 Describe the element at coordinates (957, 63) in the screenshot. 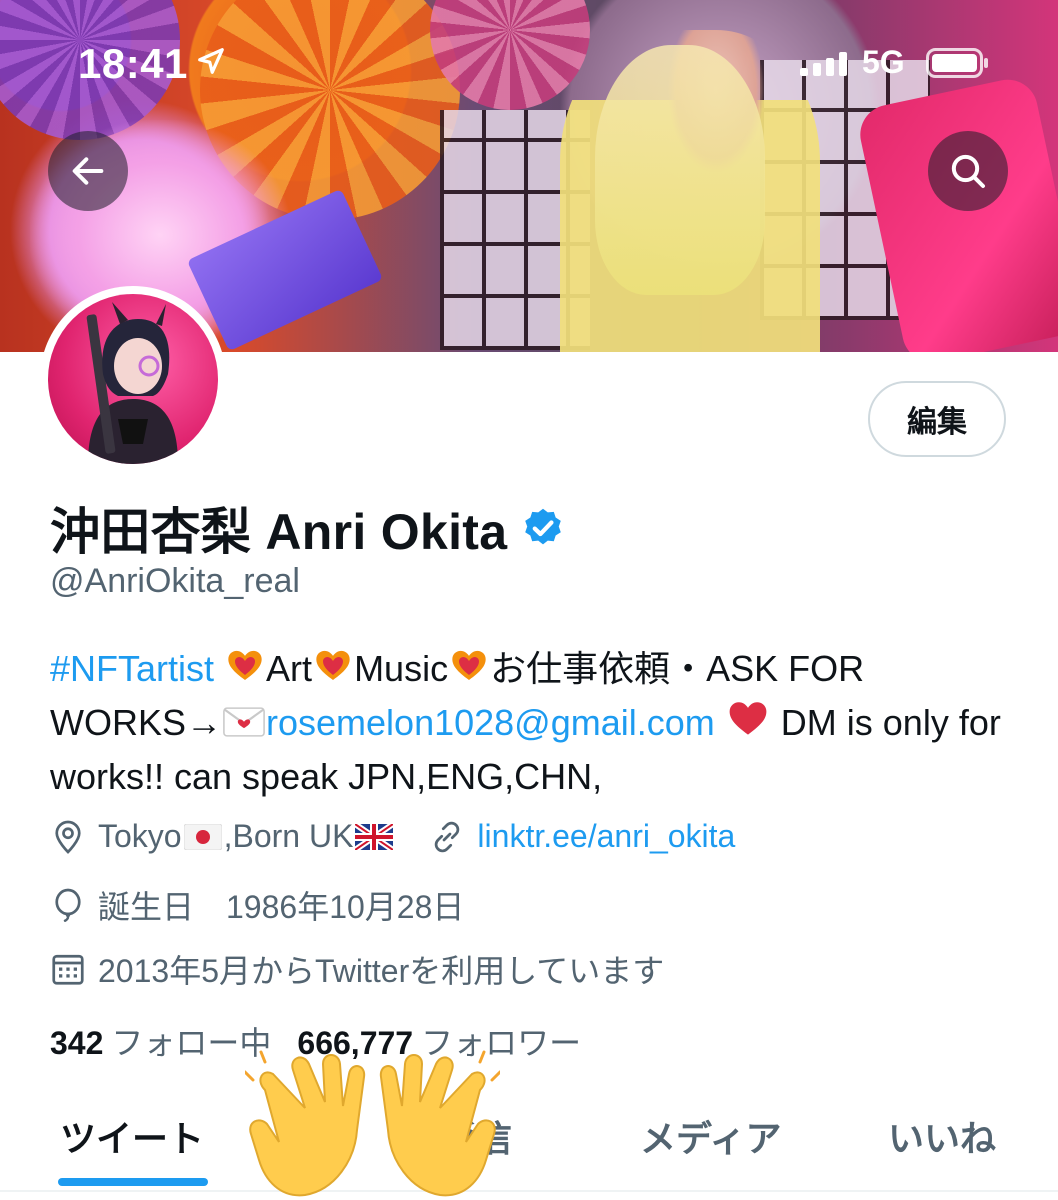

I see `battery-icon` at that location.